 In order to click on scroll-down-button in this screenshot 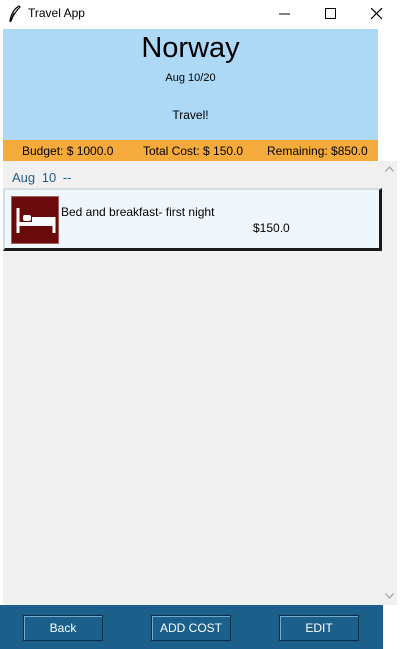, I will do `click(389, 596)`.